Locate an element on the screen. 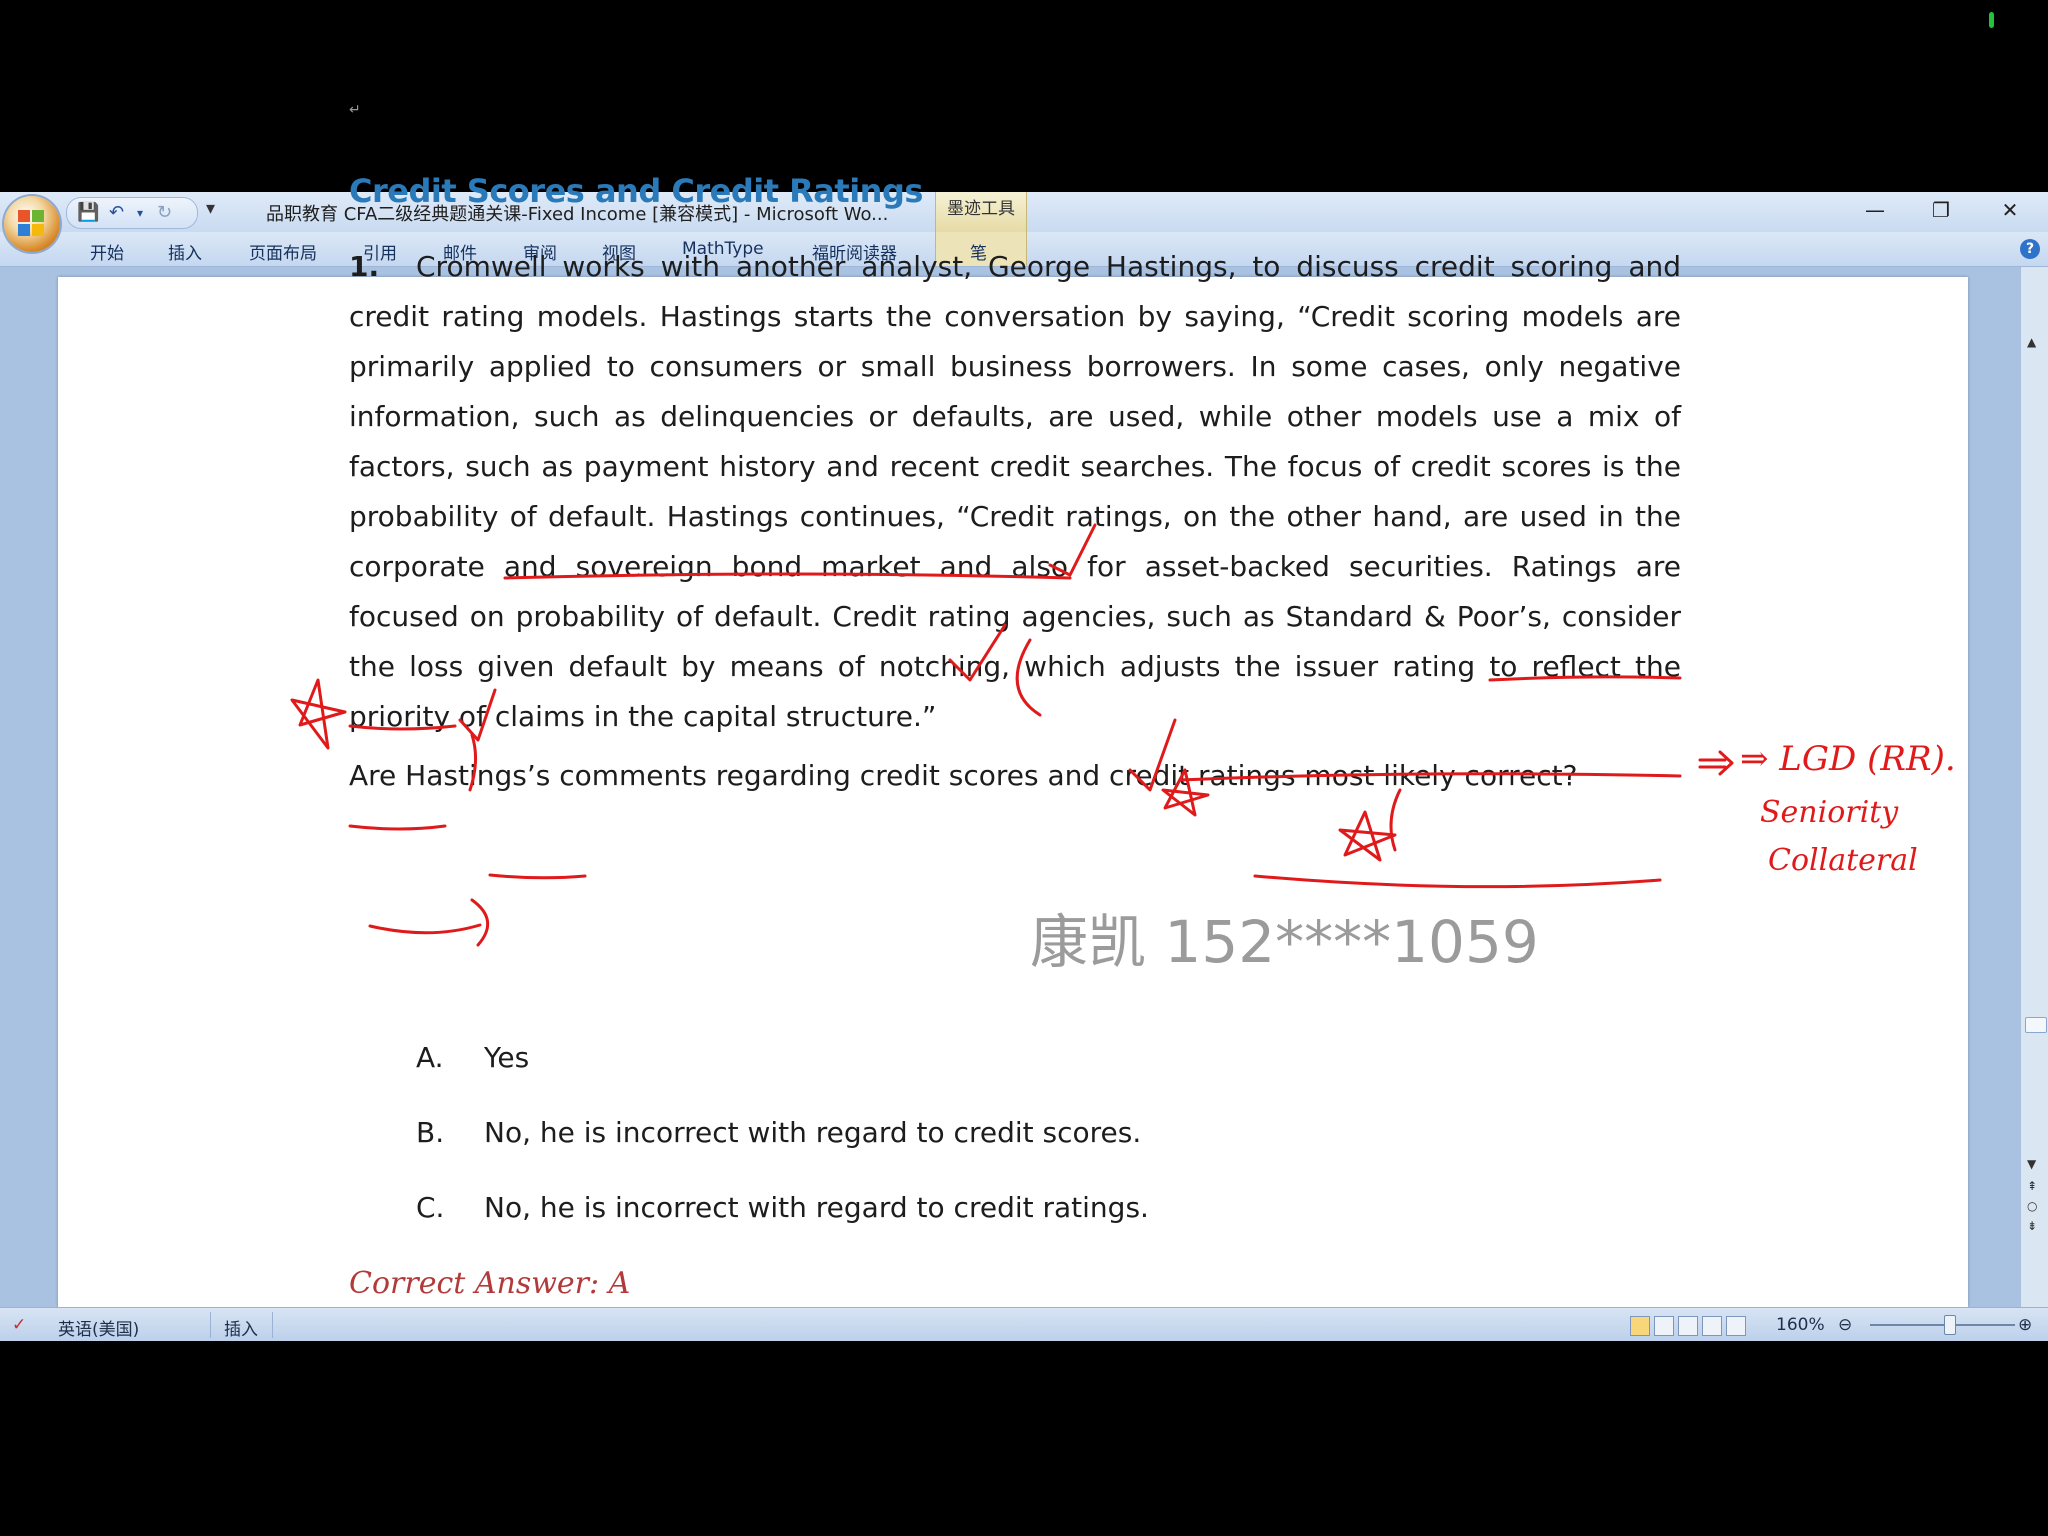 This screenshot has width=2048, height=1536. customize-qat-icon: ▾ is located at coordinates (210, 208).